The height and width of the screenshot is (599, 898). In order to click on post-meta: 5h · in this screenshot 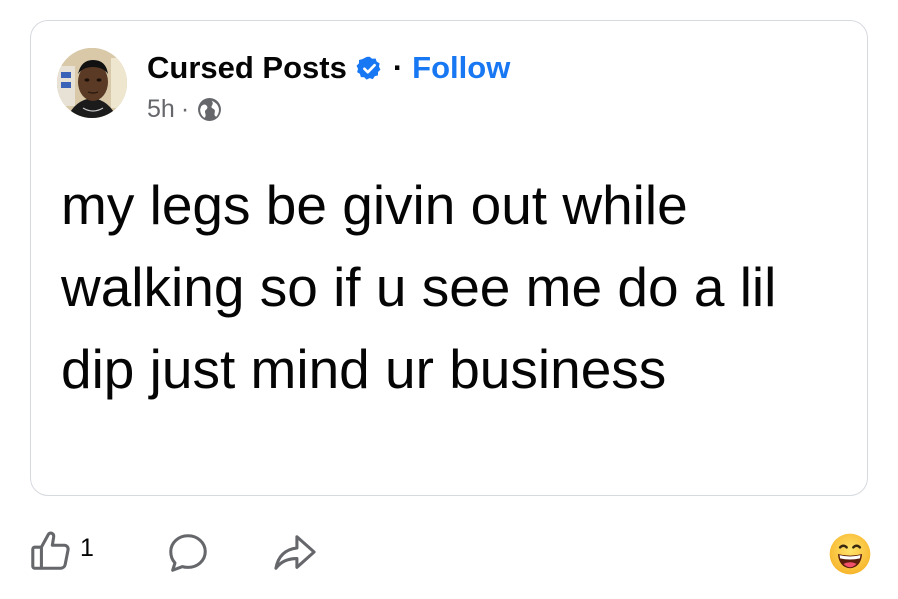, I will do `click(184, 109)`.